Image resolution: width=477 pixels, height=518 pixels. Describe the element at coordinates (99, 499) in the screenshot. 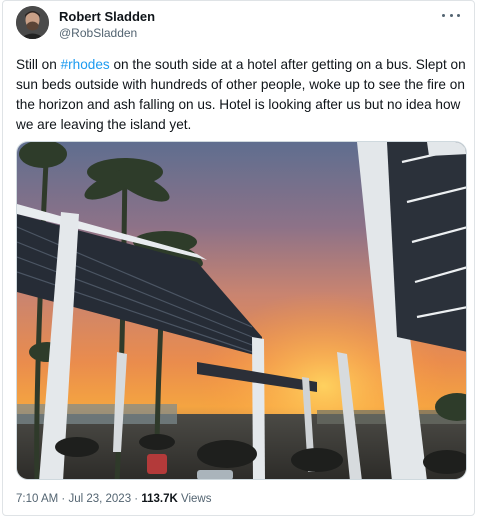

I see `tweet-date: Jul 23, 2023` at that location.